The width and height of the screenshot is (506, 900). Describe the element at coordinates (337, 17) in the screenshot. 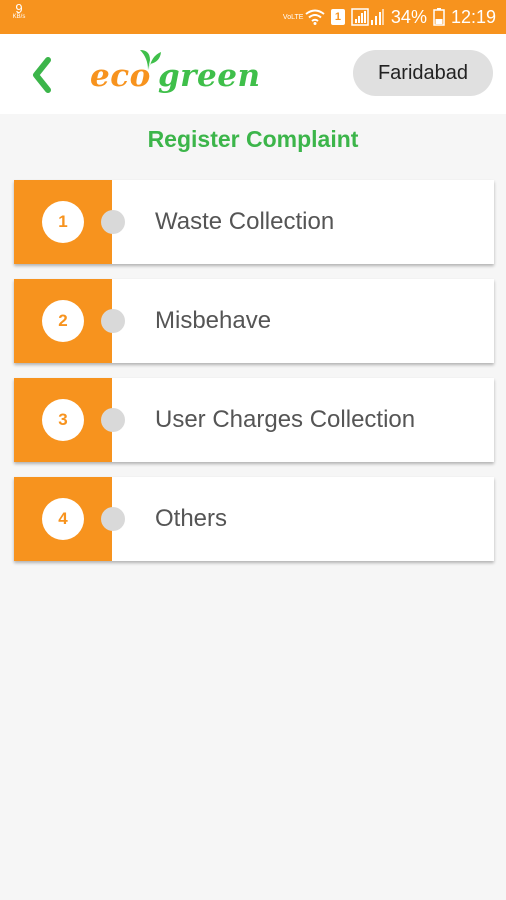

I see `sim-badge: 1` at that location.